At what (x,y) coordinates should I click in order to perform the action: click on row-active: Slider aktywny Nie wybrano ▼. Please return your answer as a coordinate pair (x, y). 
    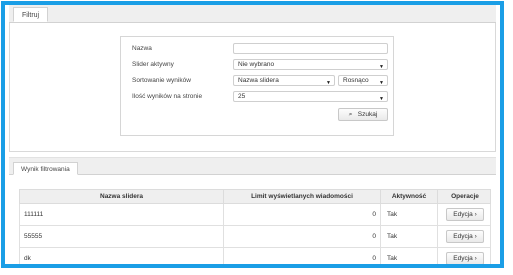
    Looking at the image, I should click on (257, 64).